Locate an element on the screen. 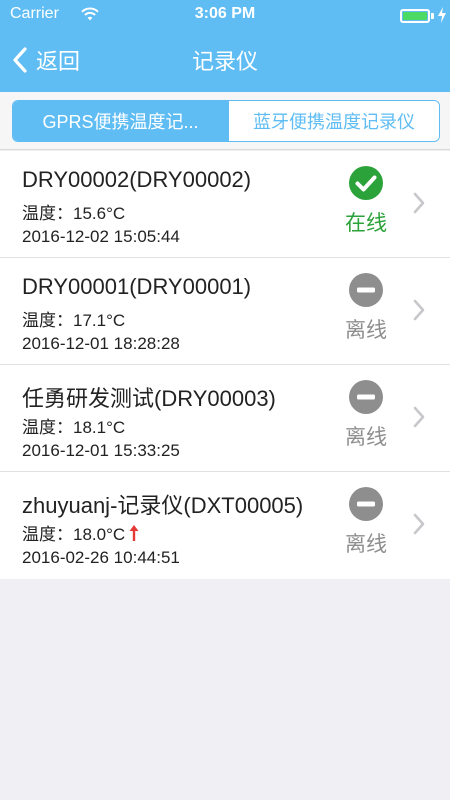 The image size is (450, 800). status-bar: Carrier 3:06 PM is located at coordinates (225, 15).